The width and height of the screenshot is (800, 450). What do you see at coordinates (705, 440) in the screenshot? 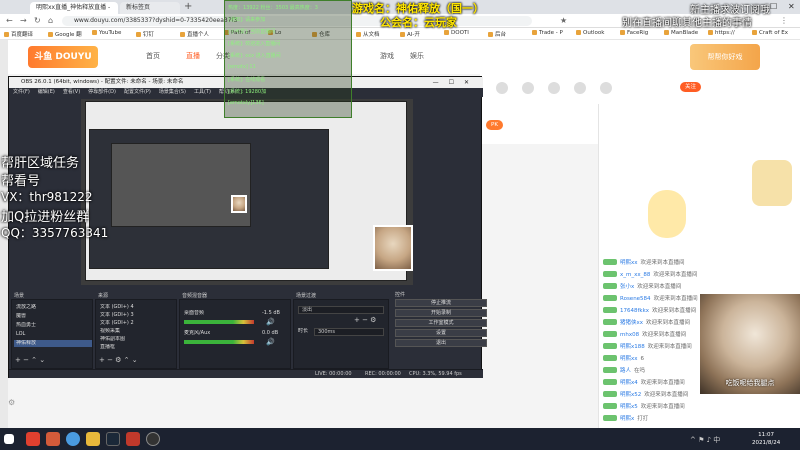
I see `tray-icons: ^ ⚑ ♪ 中` at bounding box center [705, 440].